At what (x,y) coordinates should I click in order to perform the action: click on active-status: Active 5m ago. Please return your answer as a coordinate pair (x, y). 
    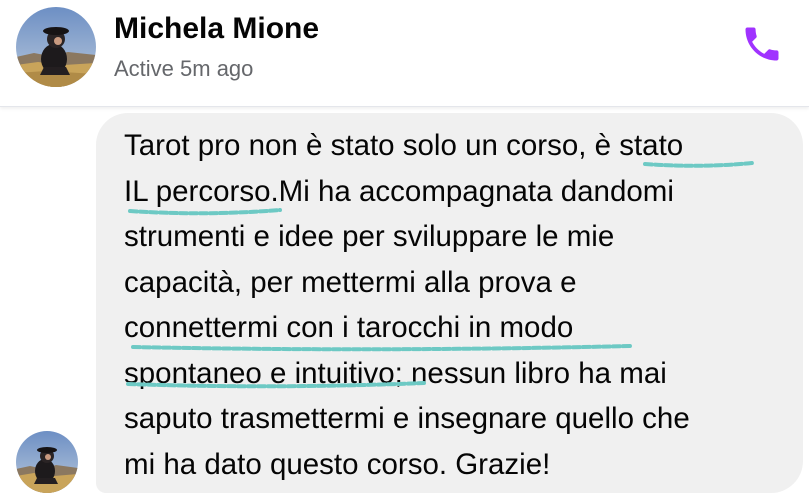
    Looking at the image, I should click on (184, 68).